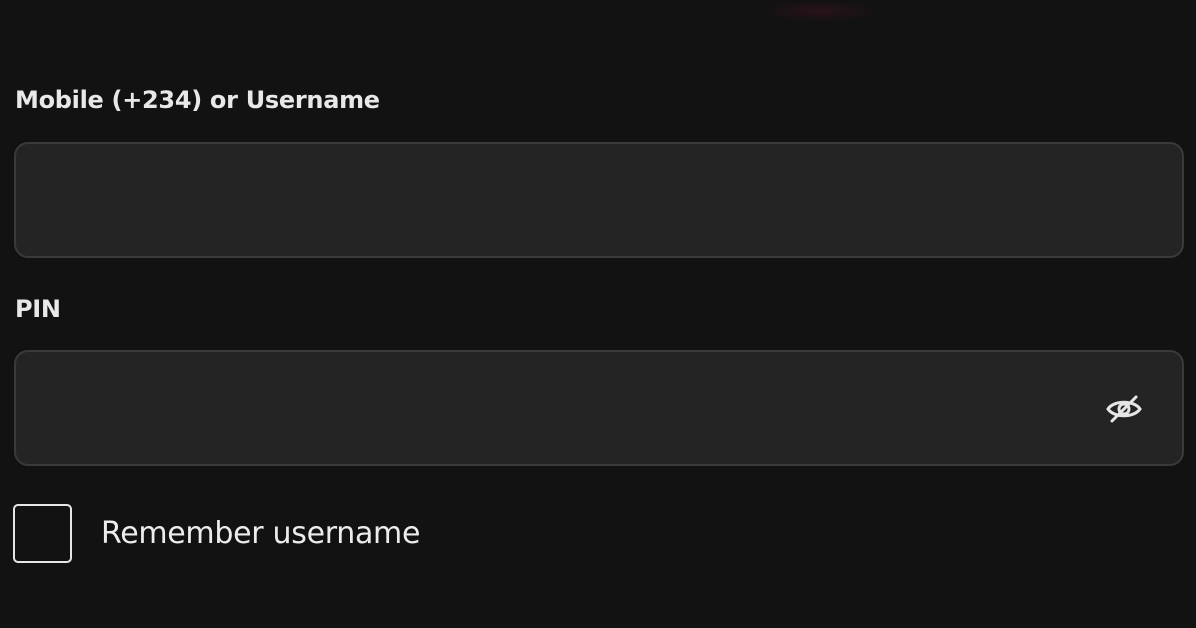 Image resolution: width=1196 pixels, height=628 pixels. I want to click on pin-label: PIN, so click(38, 309).